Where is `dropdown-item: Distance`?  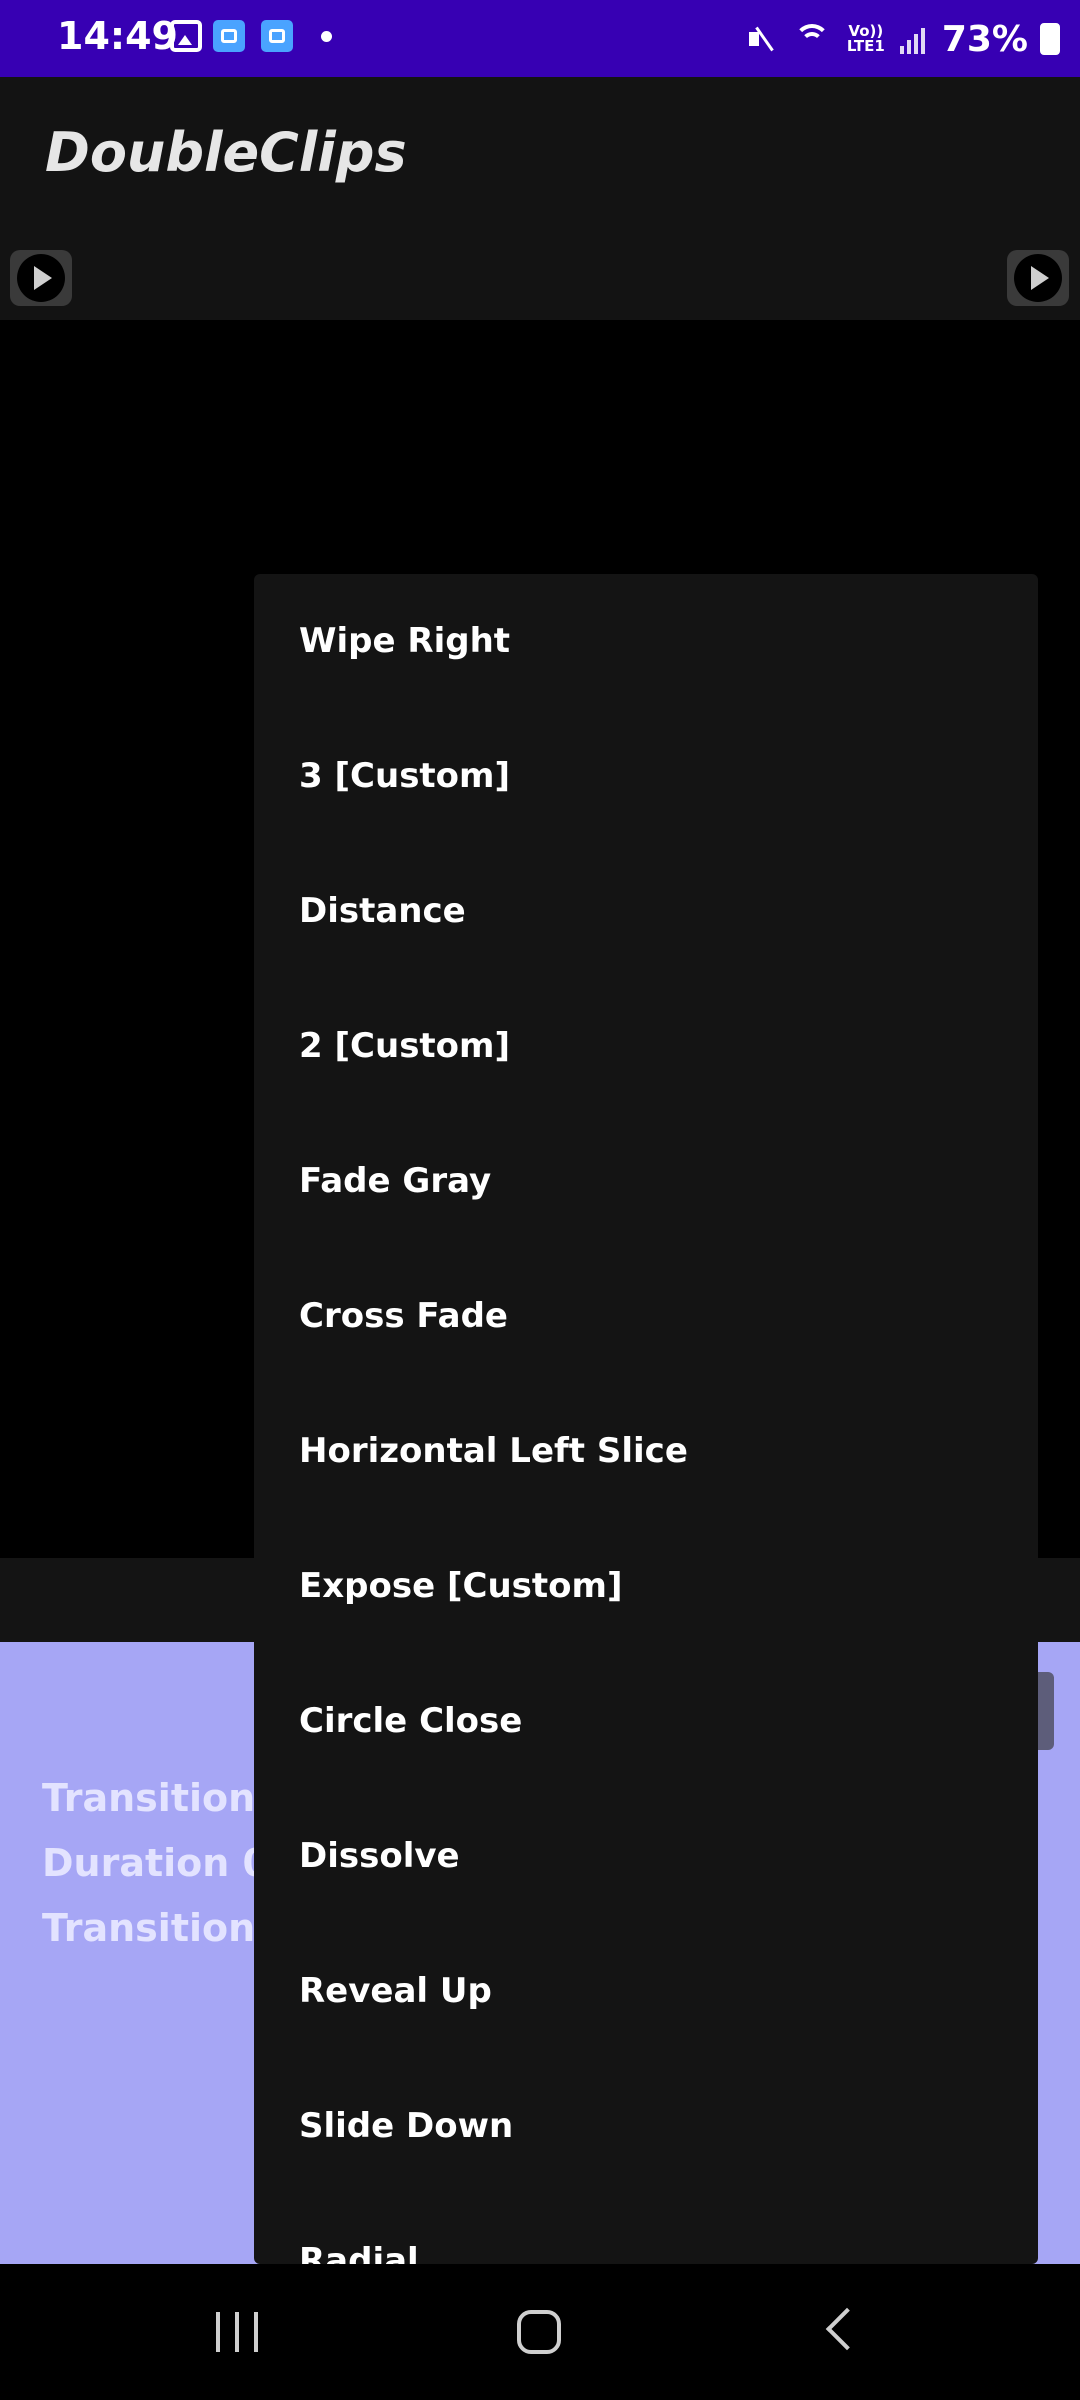 dropdown-item: Distance is located at coordinates (649, 911).